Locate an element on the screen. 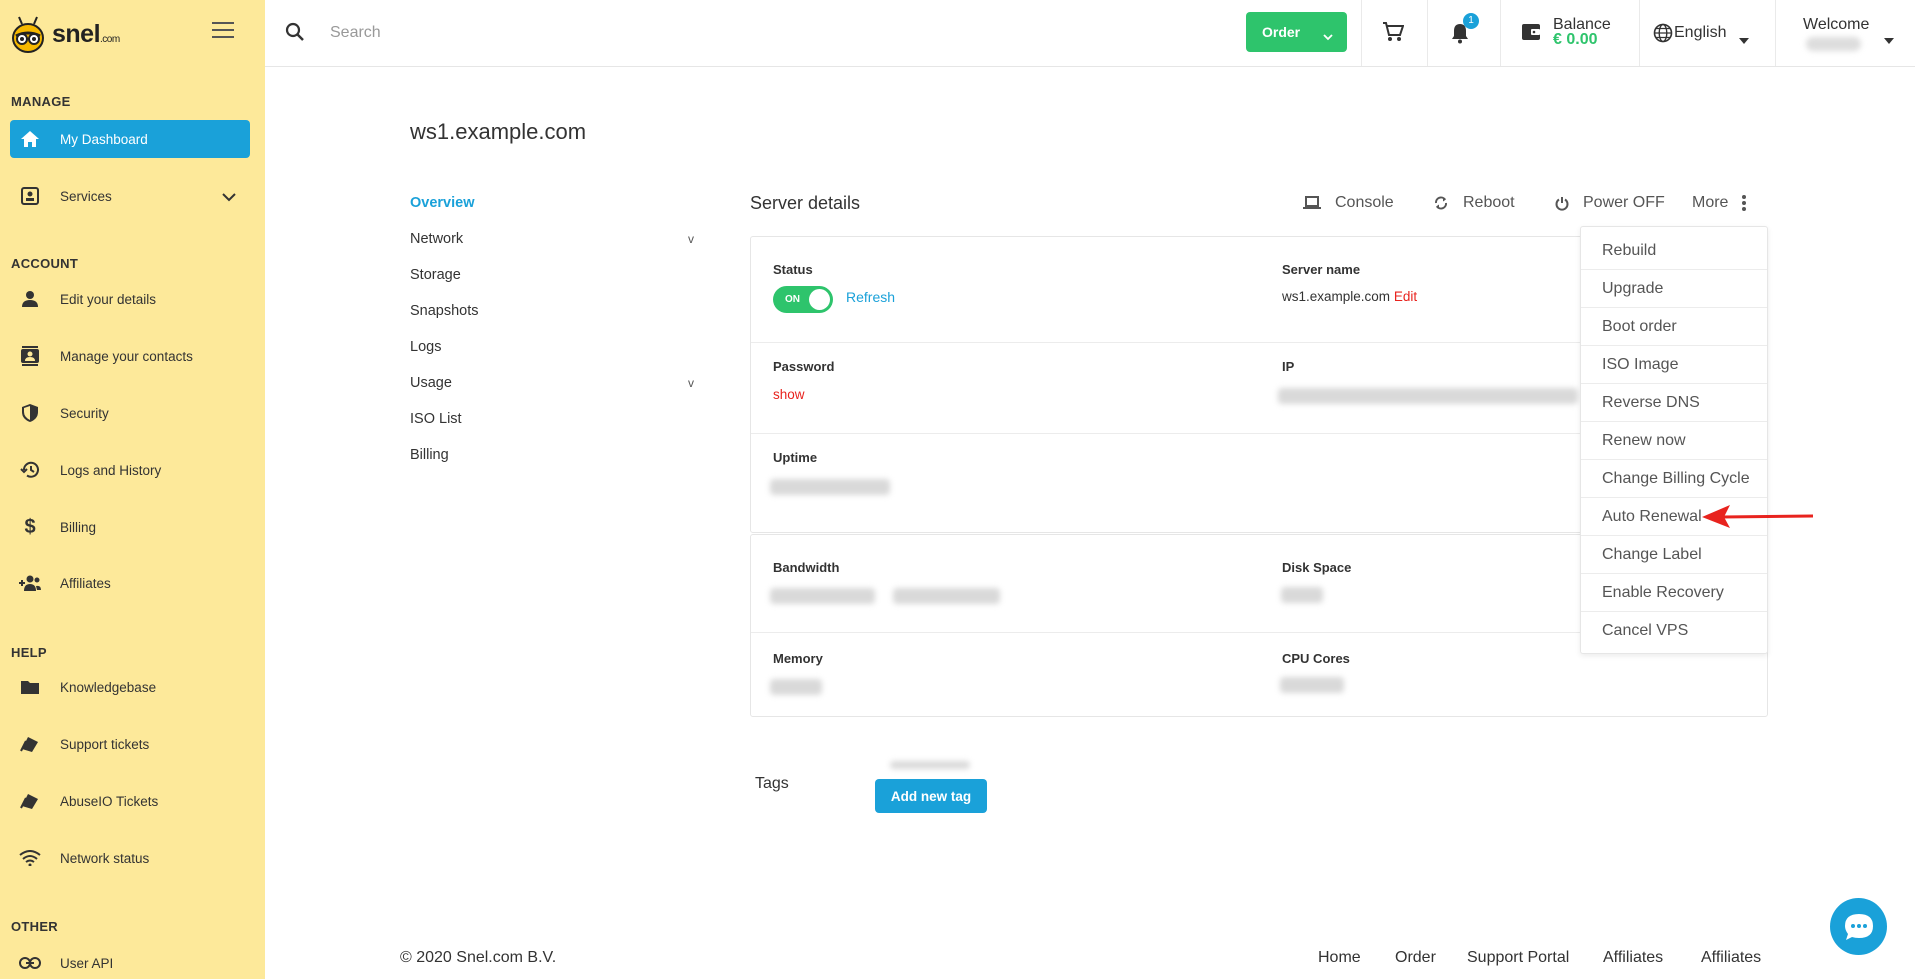 The height and width of the screenshot is (979, 1915). redacted-uptime is located at coordinates (830, 487).